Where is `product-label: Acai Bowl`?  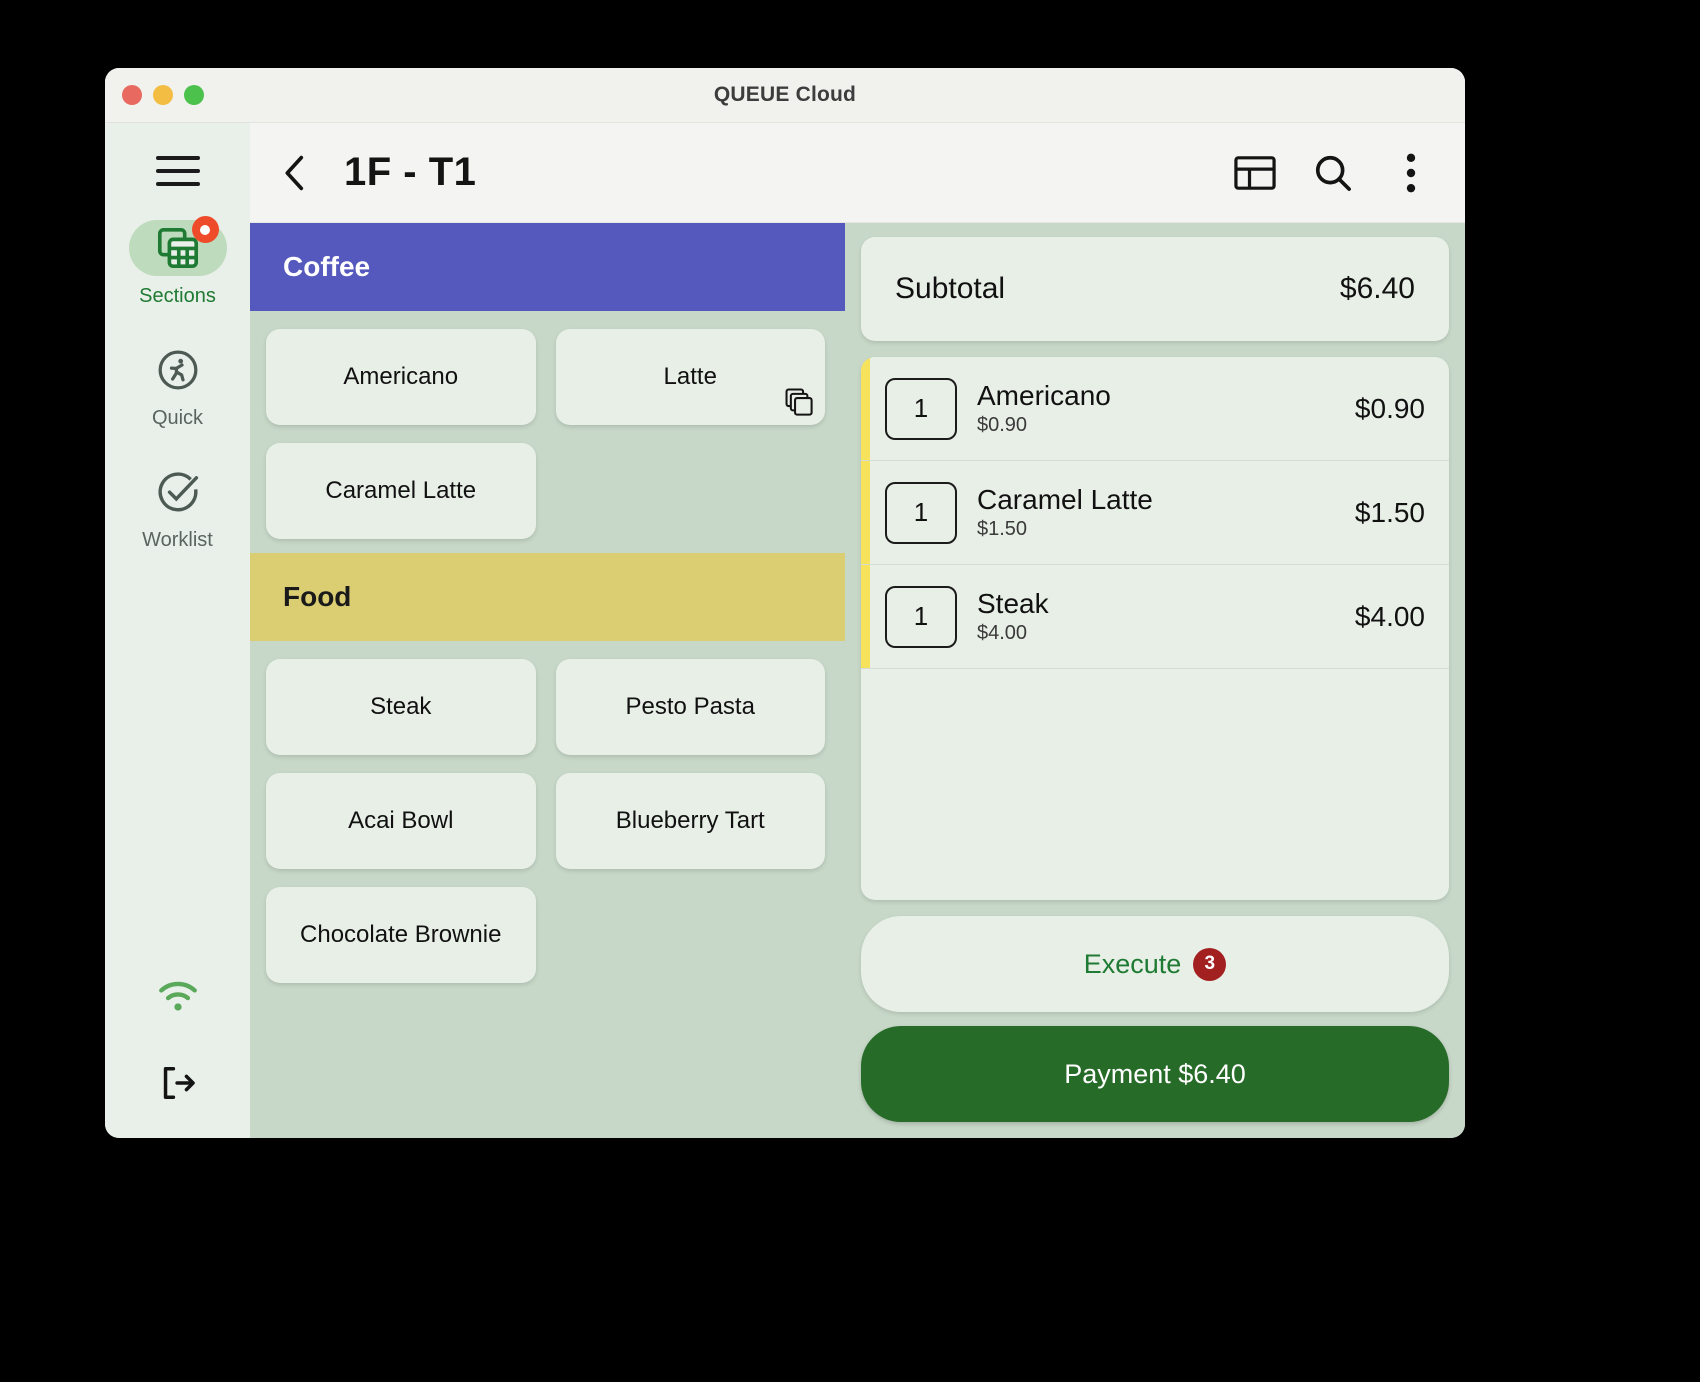 product-label: Acai Bowl is located at coordinates (401, 820).